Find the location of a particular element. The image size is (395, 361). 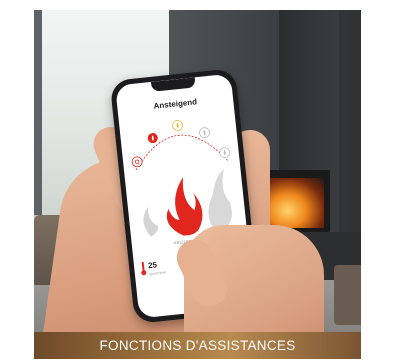

flame-high-icon is located at coordinates (225, 153).